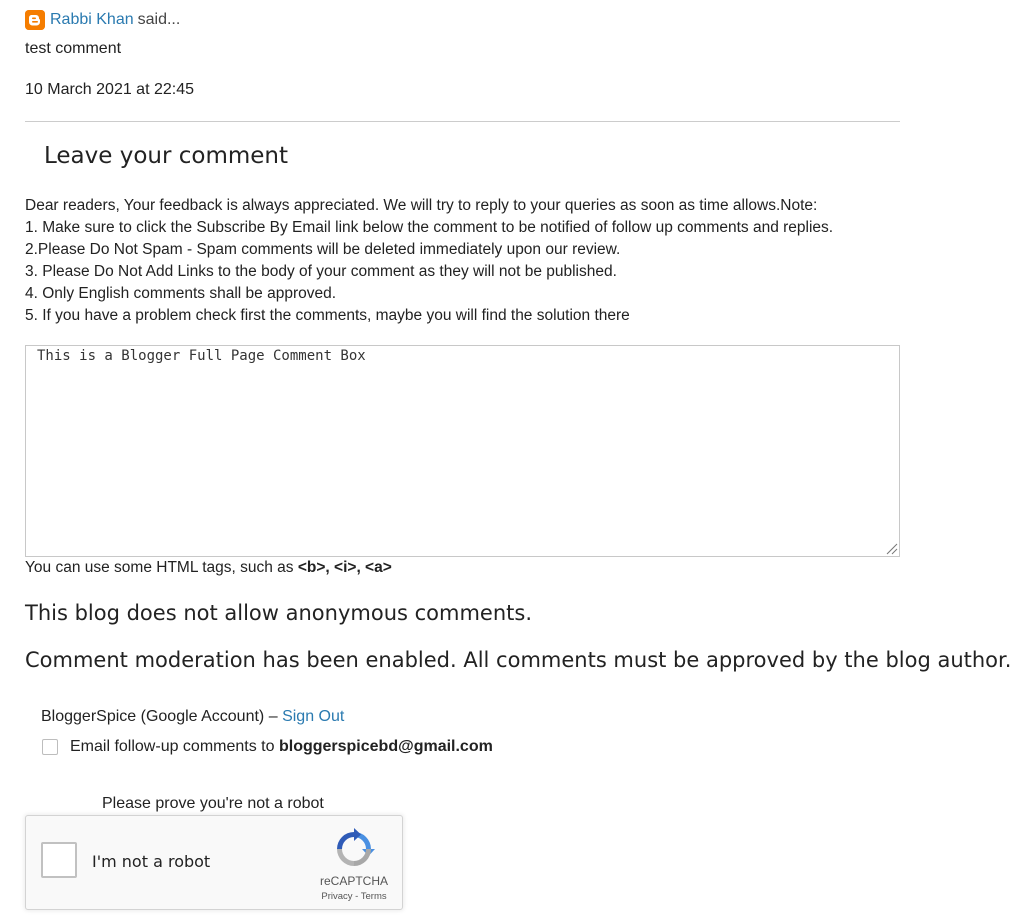  Describe the element at coordinates (172, 746) in the screenshot. I see `follow-up-label: Email follow-up comments to` at that location.